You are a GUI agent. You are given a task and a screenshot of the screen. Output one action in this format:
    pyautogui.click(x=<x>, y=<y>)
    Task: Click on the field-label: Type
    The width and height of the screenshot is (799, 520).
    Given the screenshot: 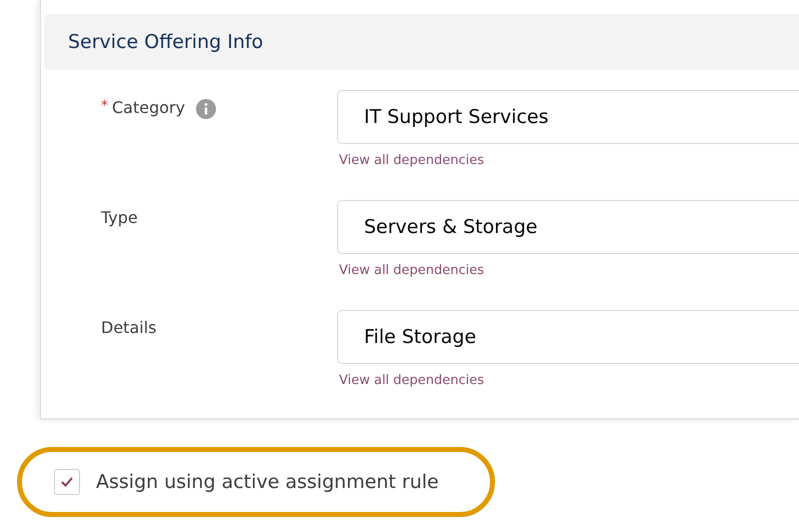 What is the action you would take?
    pyautogui.click(x=119, y=217)
    